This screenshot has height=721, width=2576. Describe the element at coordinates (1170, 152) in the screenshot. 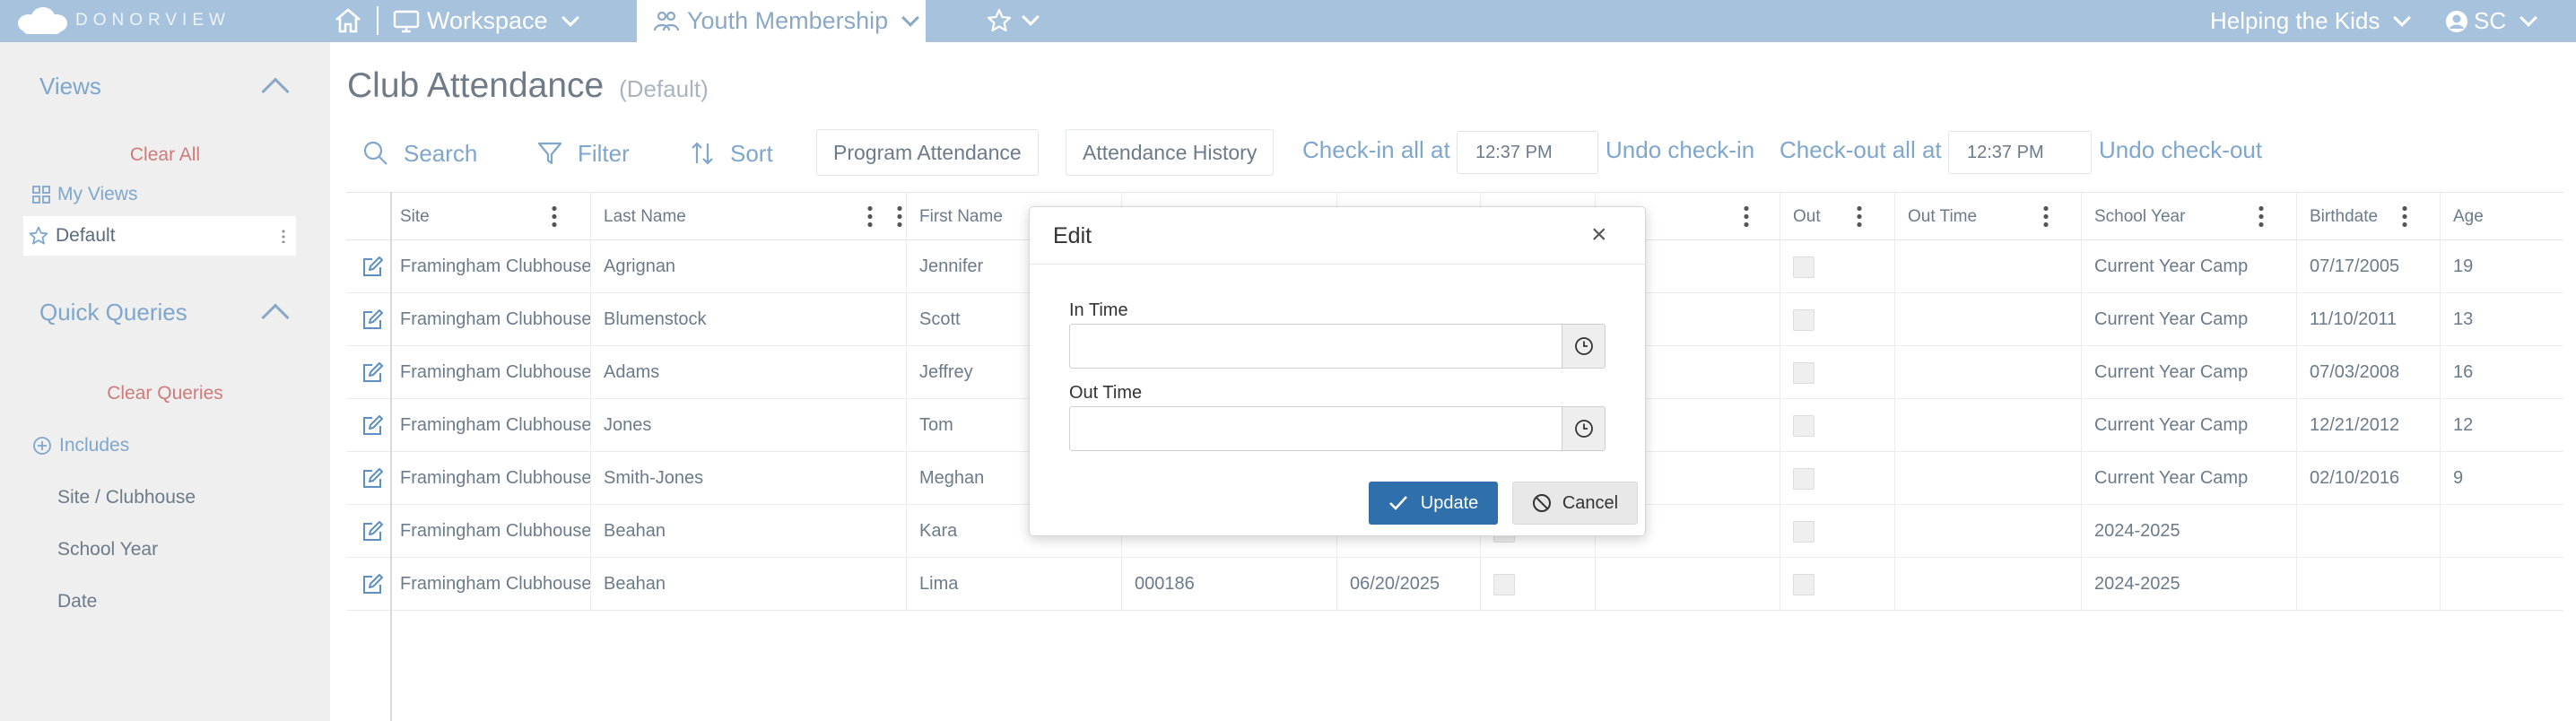

I see `attendance-history-button: Attendance History` at that location.